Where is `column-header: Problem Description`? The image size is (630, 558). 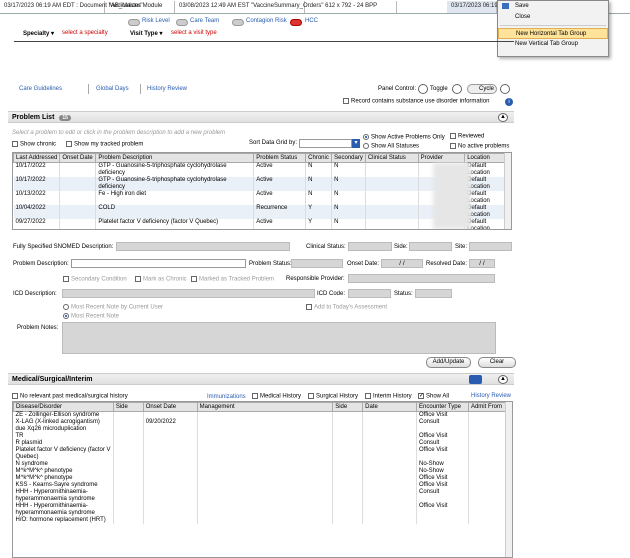 column-header: Problem Description is located at coordinates (175, 158).